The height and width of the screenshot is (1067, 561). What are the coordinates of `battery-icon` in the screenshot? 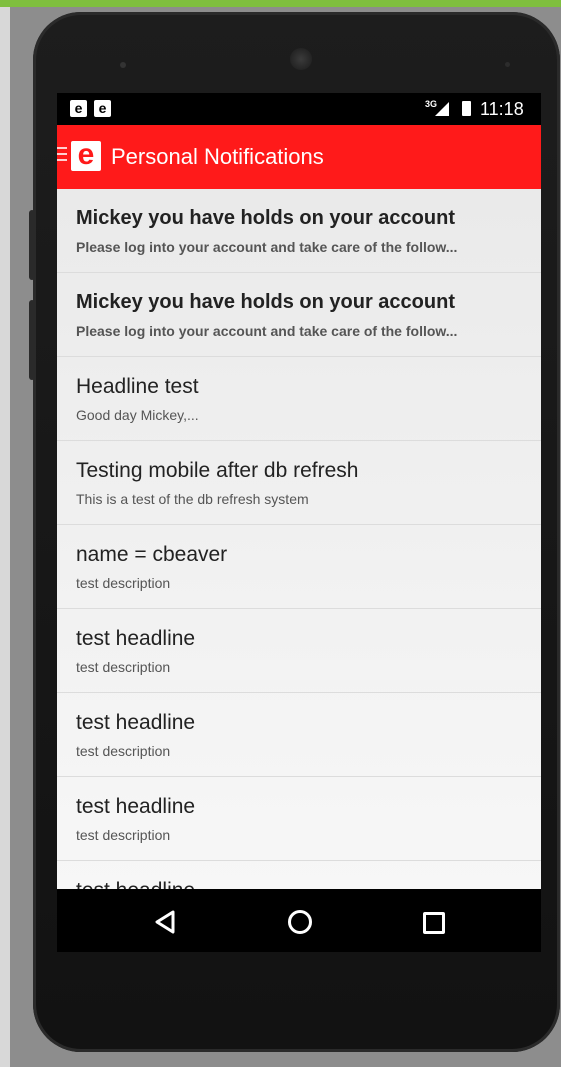 It's located at (466, 108).